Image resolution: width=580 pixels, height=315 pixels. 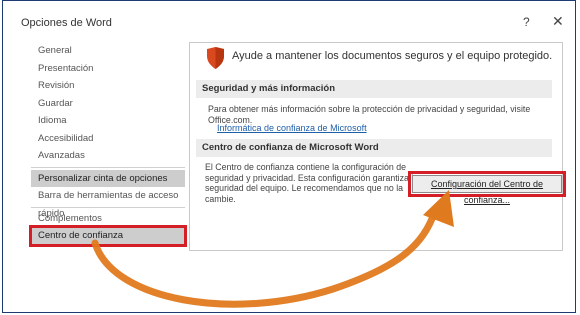 I want to click on sidebar-item-centro-confianza: Centro de confianza, so click(x=108, y=236).